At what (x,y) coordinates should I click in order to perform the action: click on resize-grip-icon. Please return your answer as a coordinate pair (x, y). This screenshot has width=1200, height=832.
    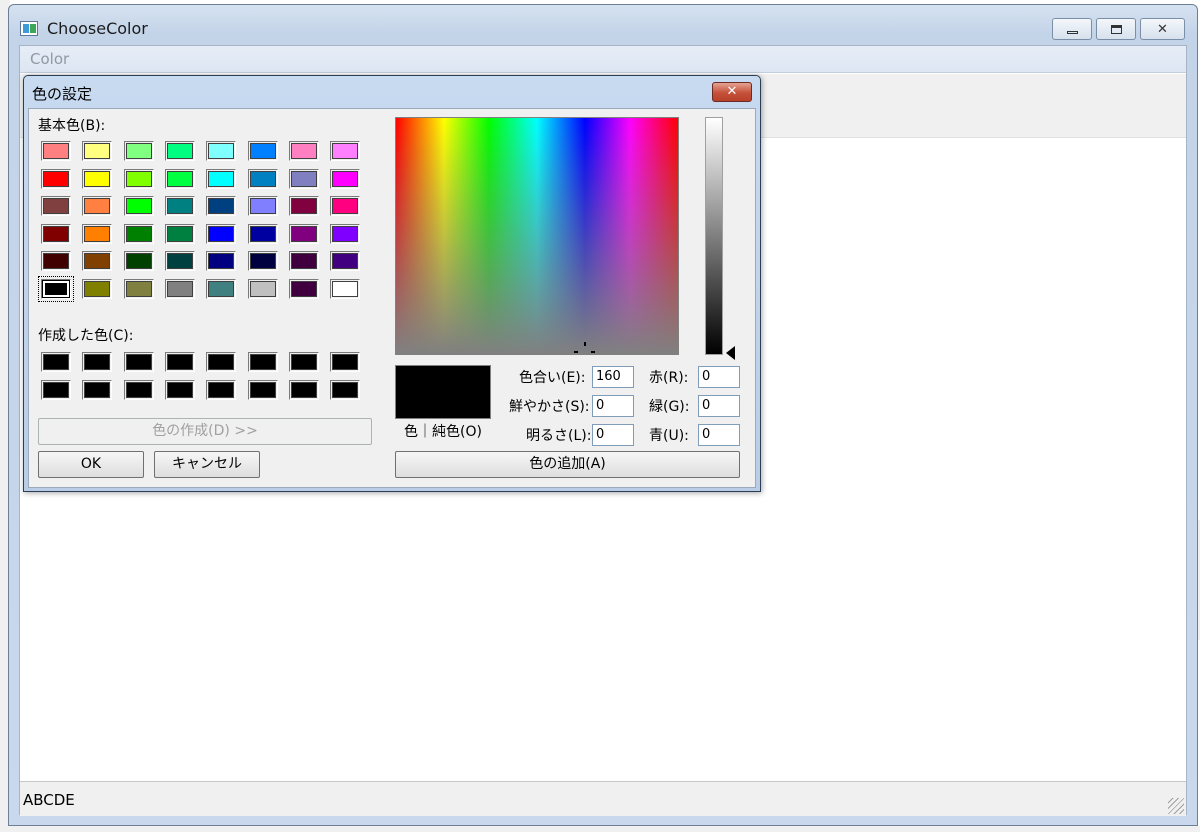
    Looking at the image, I should click on (1176, 806).